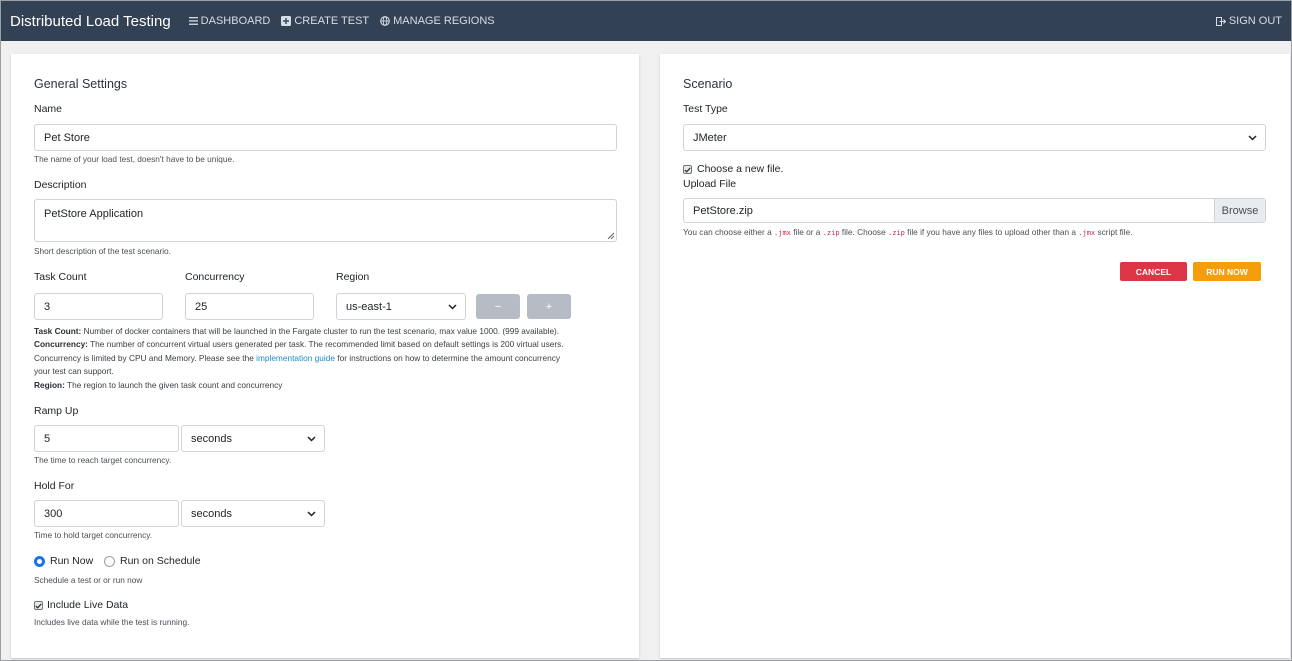  I want to click on test-type-label: Test Type, so click(705, 109).